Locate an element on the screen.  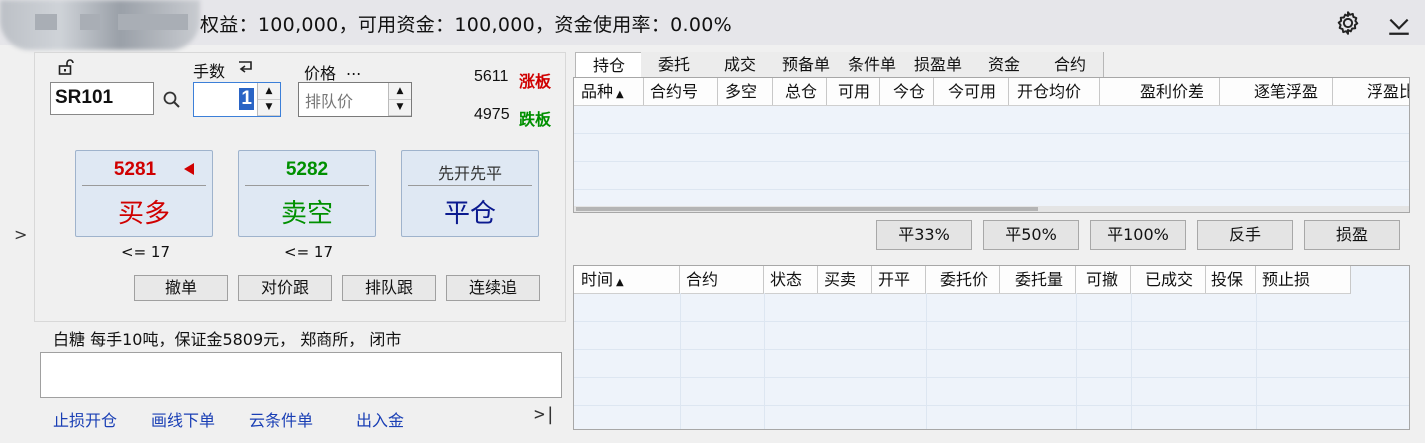
orders-header: 时间 ▲ 合约 状态 买卖 开平 委托价 委托量 可撤 已成交 投保 预止损 is located at coordinates (962, 280).